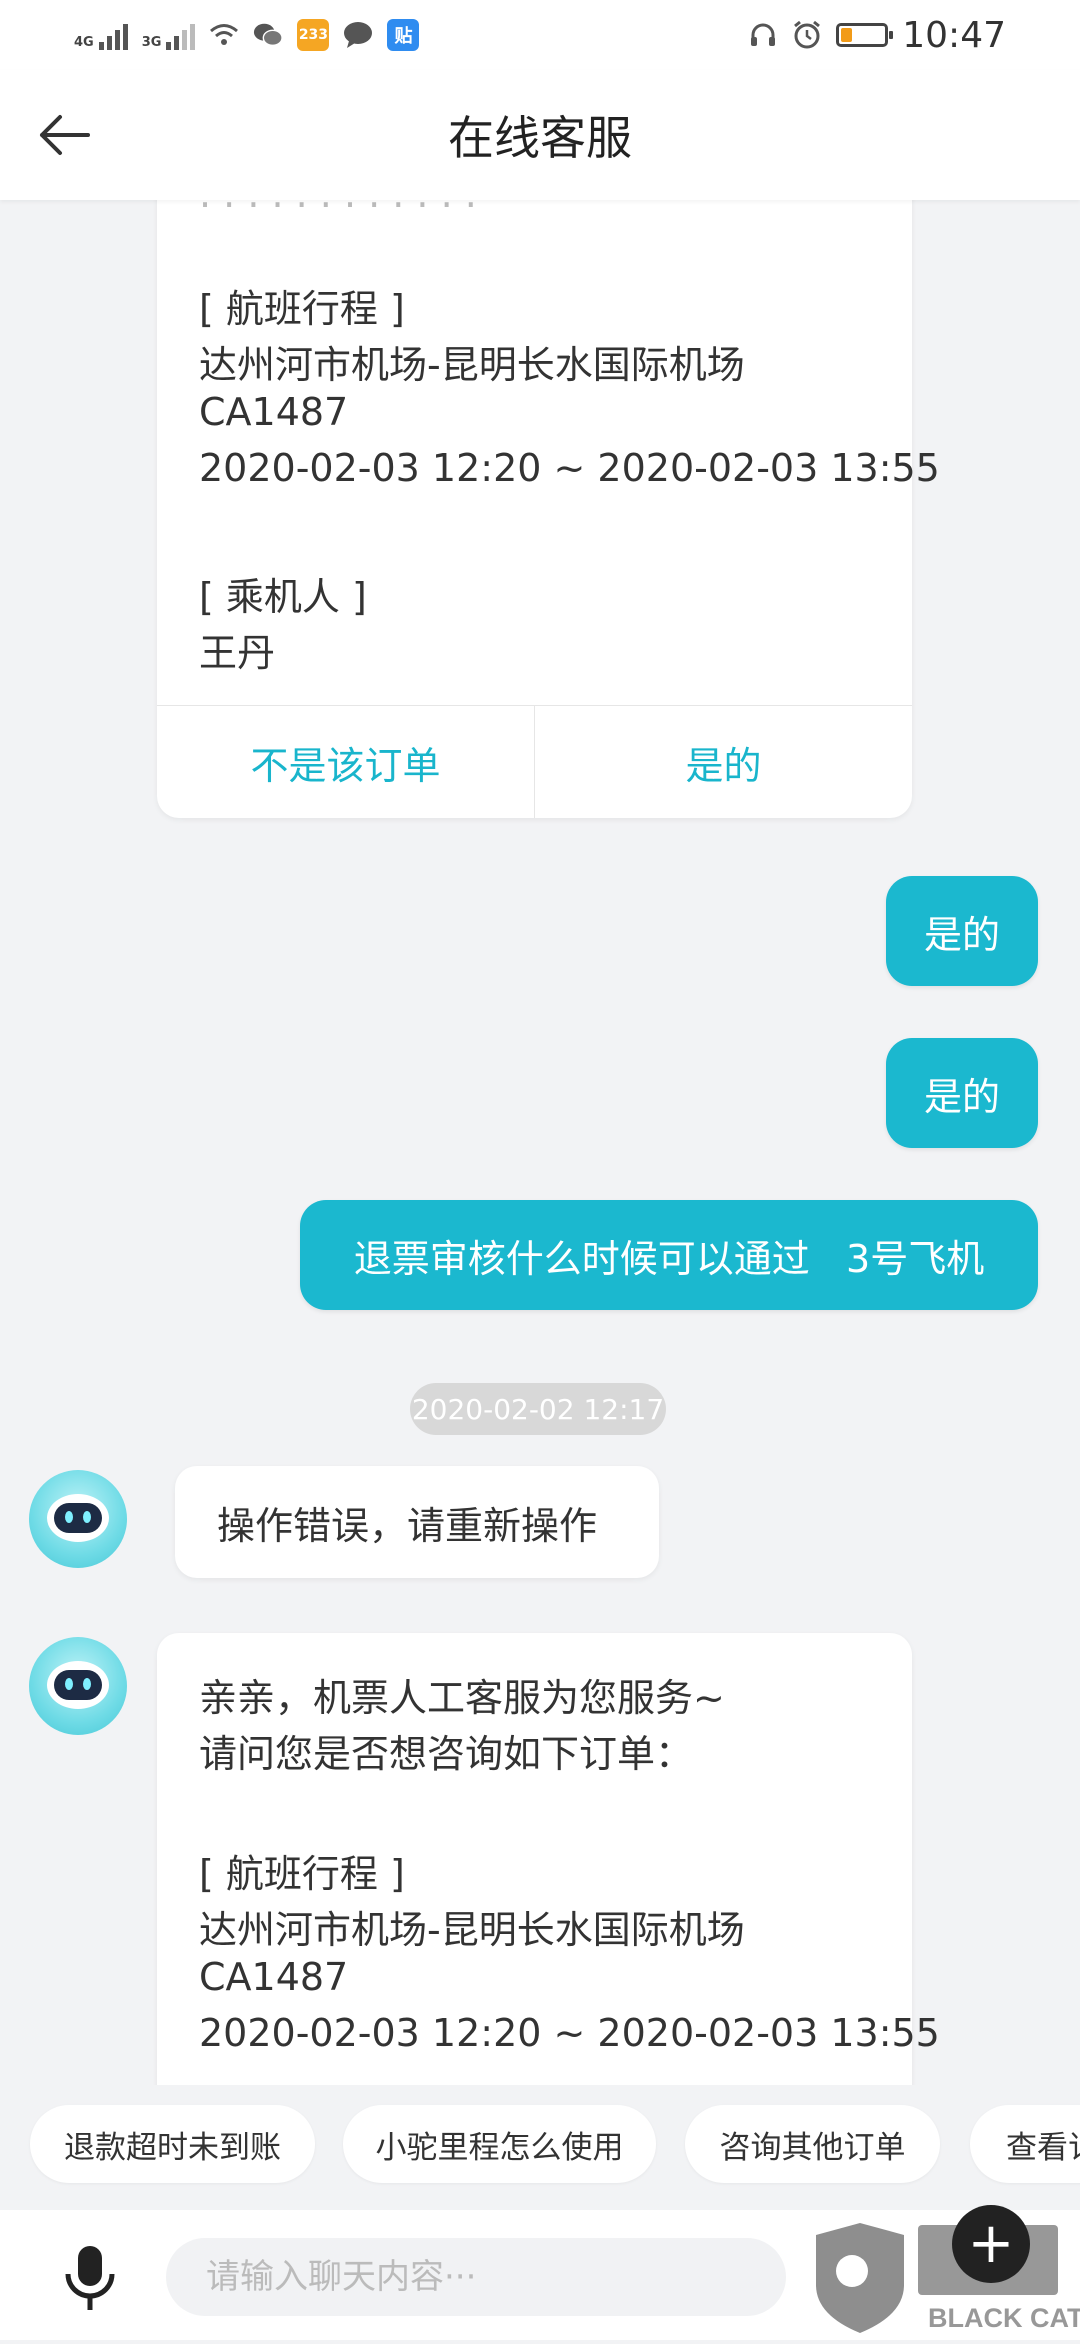 The width and height of the screenshot is (1080, 2344). I want to click on bot-message-text: 操作错误，请重新操作, so click(407, 1525).